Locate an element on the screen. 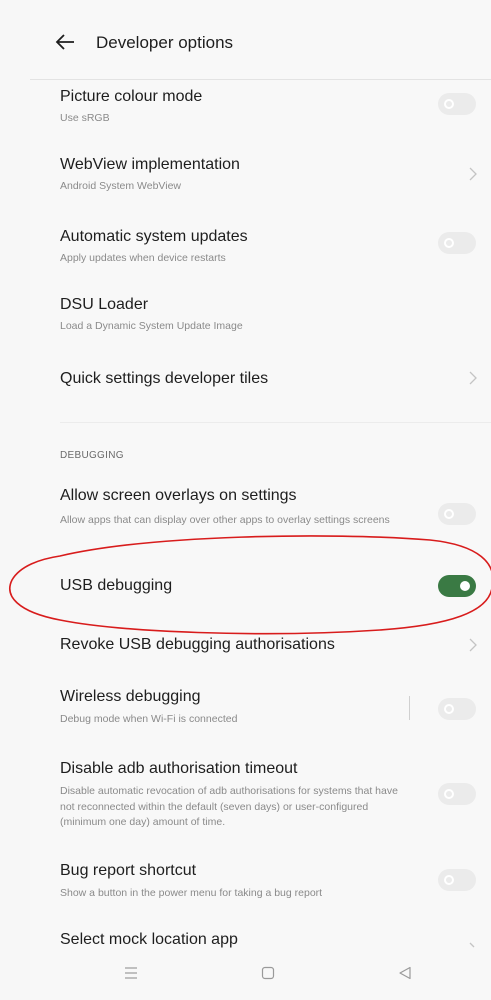 This screenshot has height=1000, width=491. setting-title: DSU Loader is located at coordinates (104, 304).